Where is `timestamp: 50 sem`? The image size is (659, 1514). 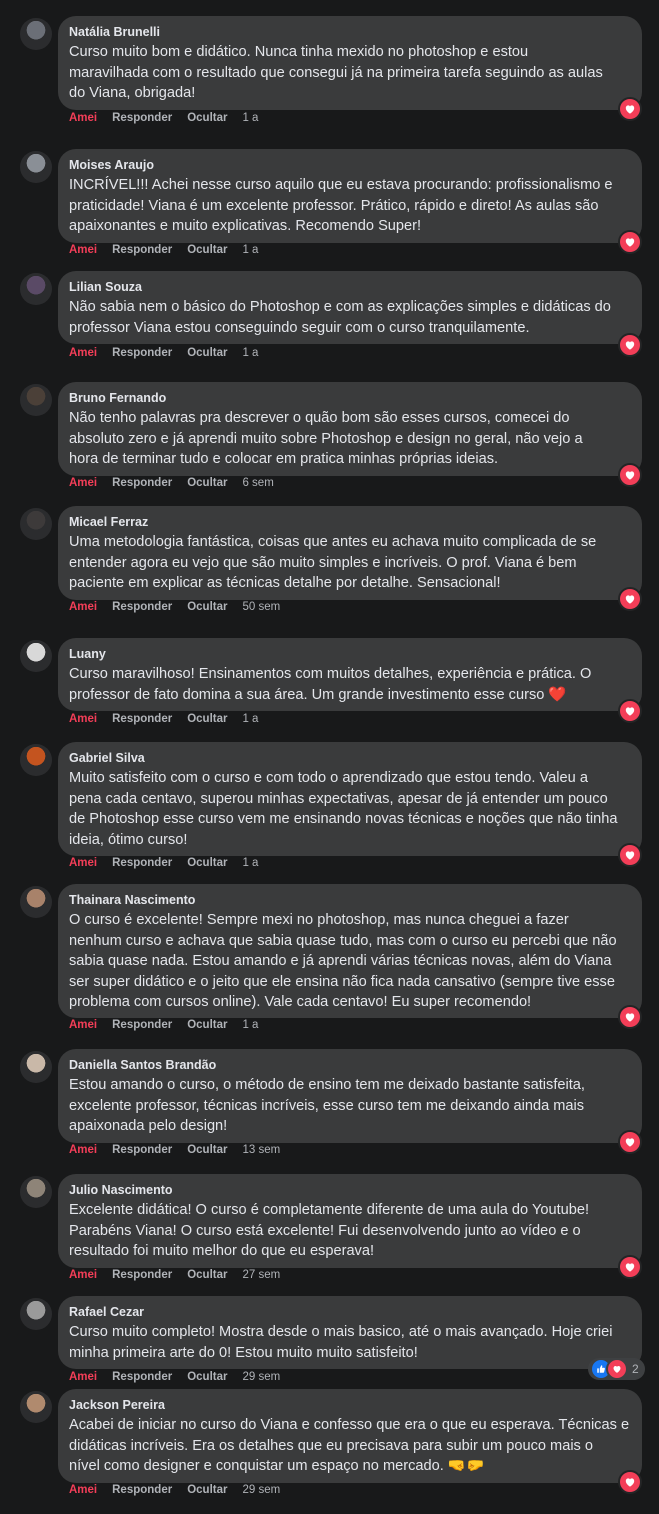 timestamp: 50 sem is located at coordinates (261, 607).